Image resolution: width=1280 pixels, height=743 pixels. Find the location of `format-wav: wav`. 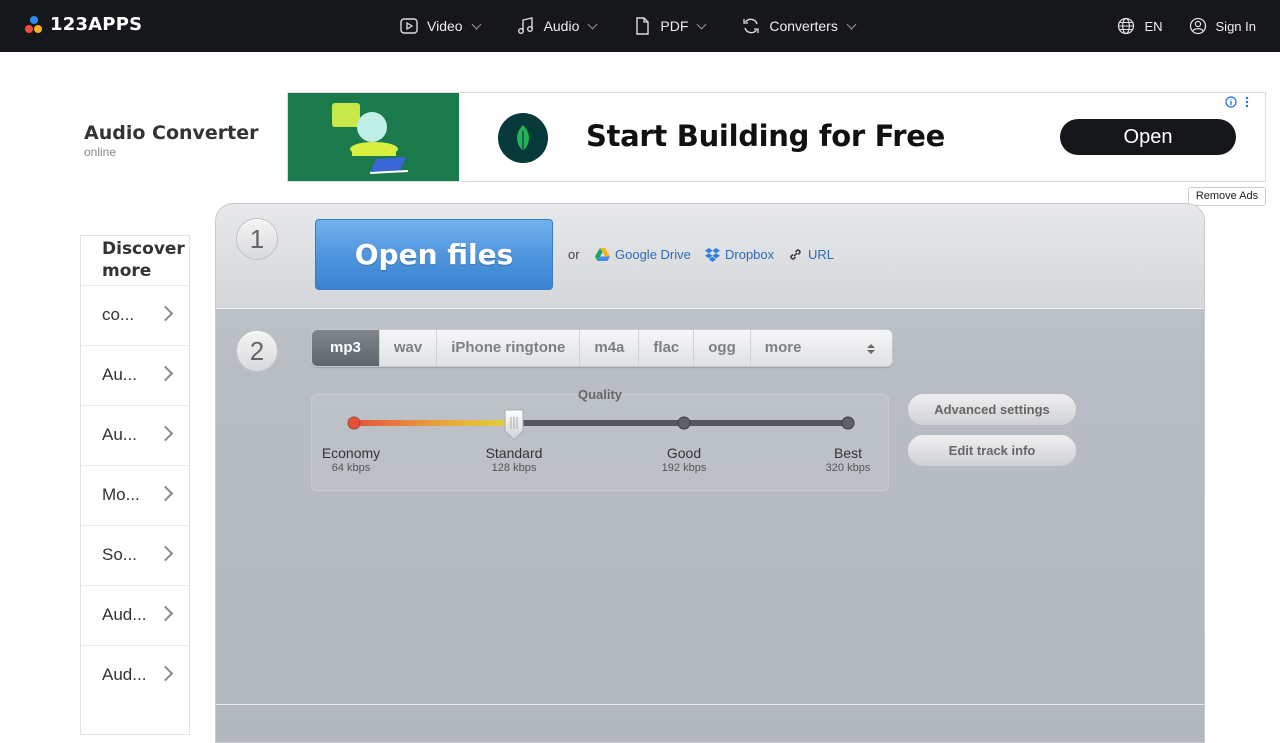

format-wav: wav is located at coordinates (409, 348).